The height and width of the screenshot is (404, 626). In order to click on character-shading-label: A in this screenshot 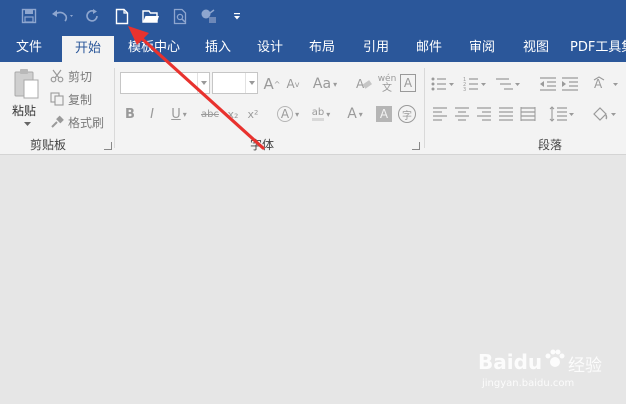, I will do `click(384, 114)`.